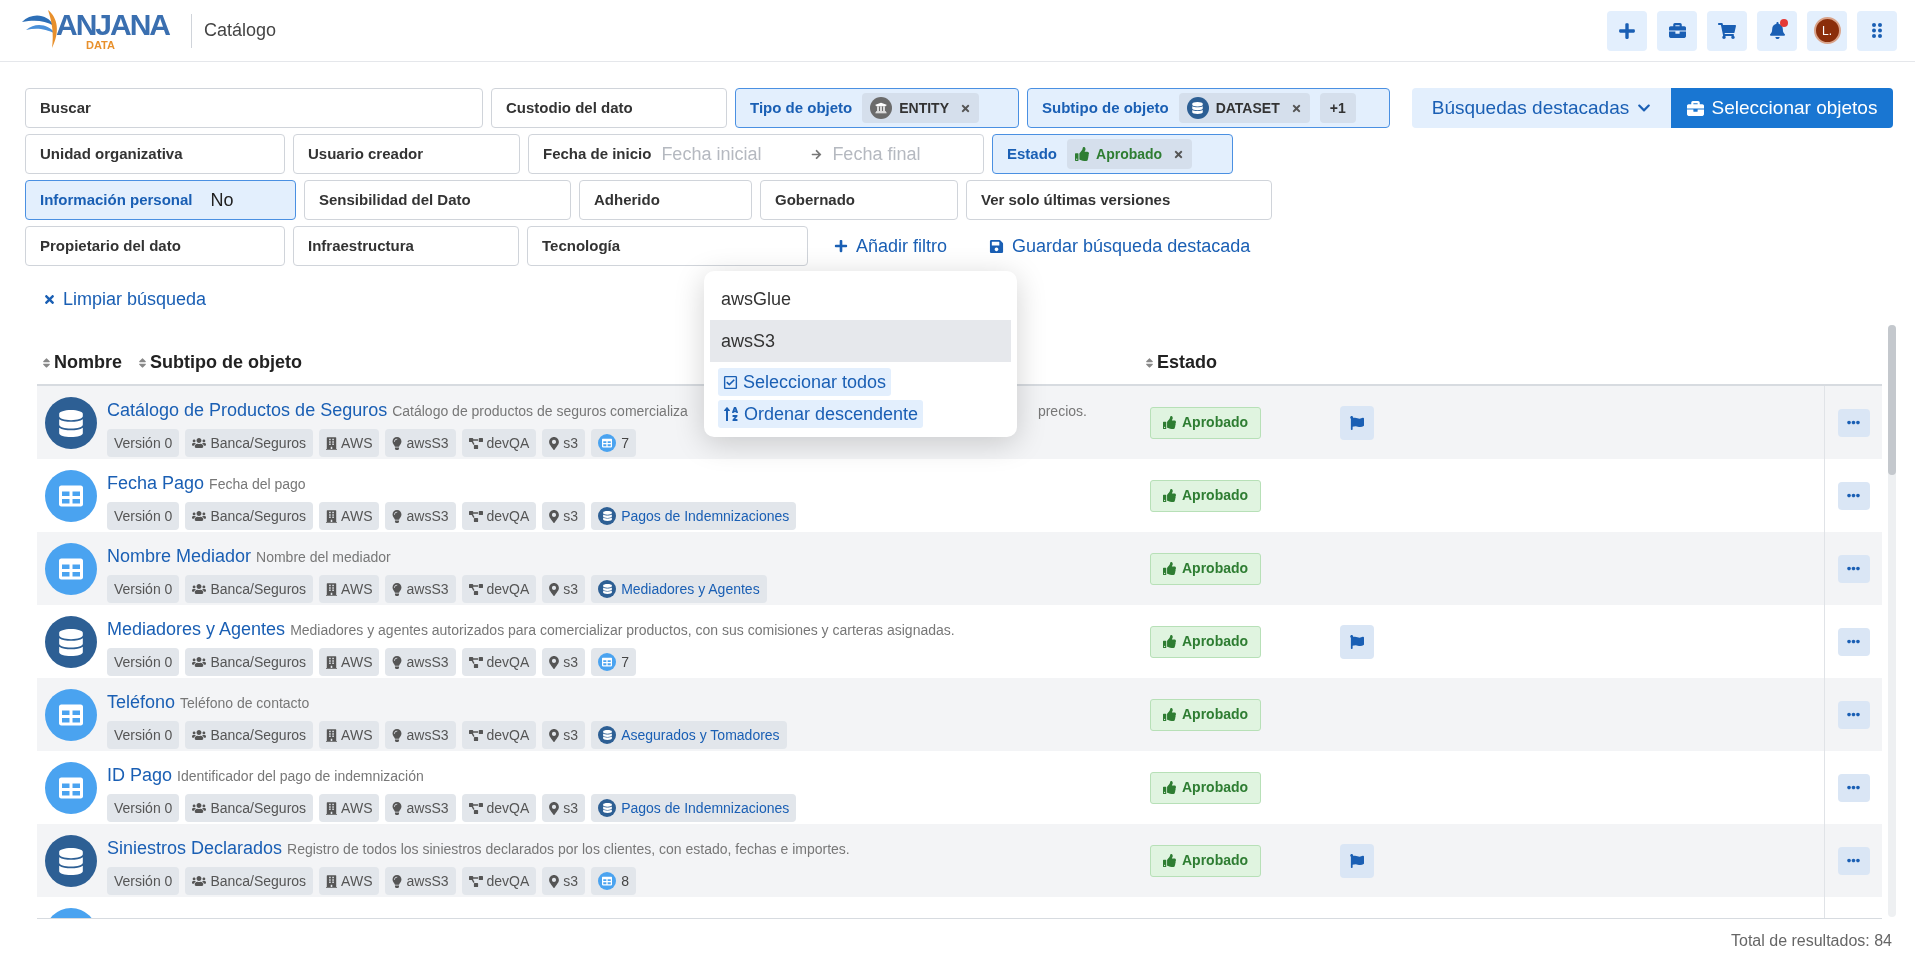 This screenshot has height=960, width=1915. Describe the element at coordinates (49, 299) in the screenshot. I see `close-icon` at that location.